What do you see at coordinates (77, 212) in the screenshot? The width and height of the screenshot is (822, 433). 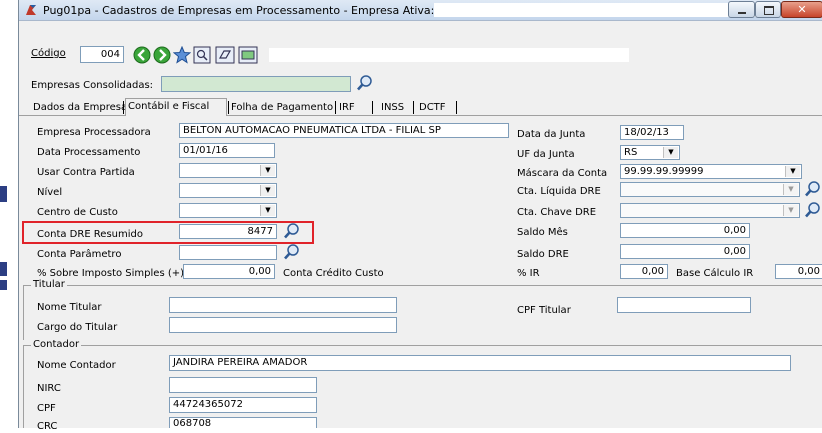 I see `centro-custo-label: Centro de Custo` at bounding box center [77, 212].